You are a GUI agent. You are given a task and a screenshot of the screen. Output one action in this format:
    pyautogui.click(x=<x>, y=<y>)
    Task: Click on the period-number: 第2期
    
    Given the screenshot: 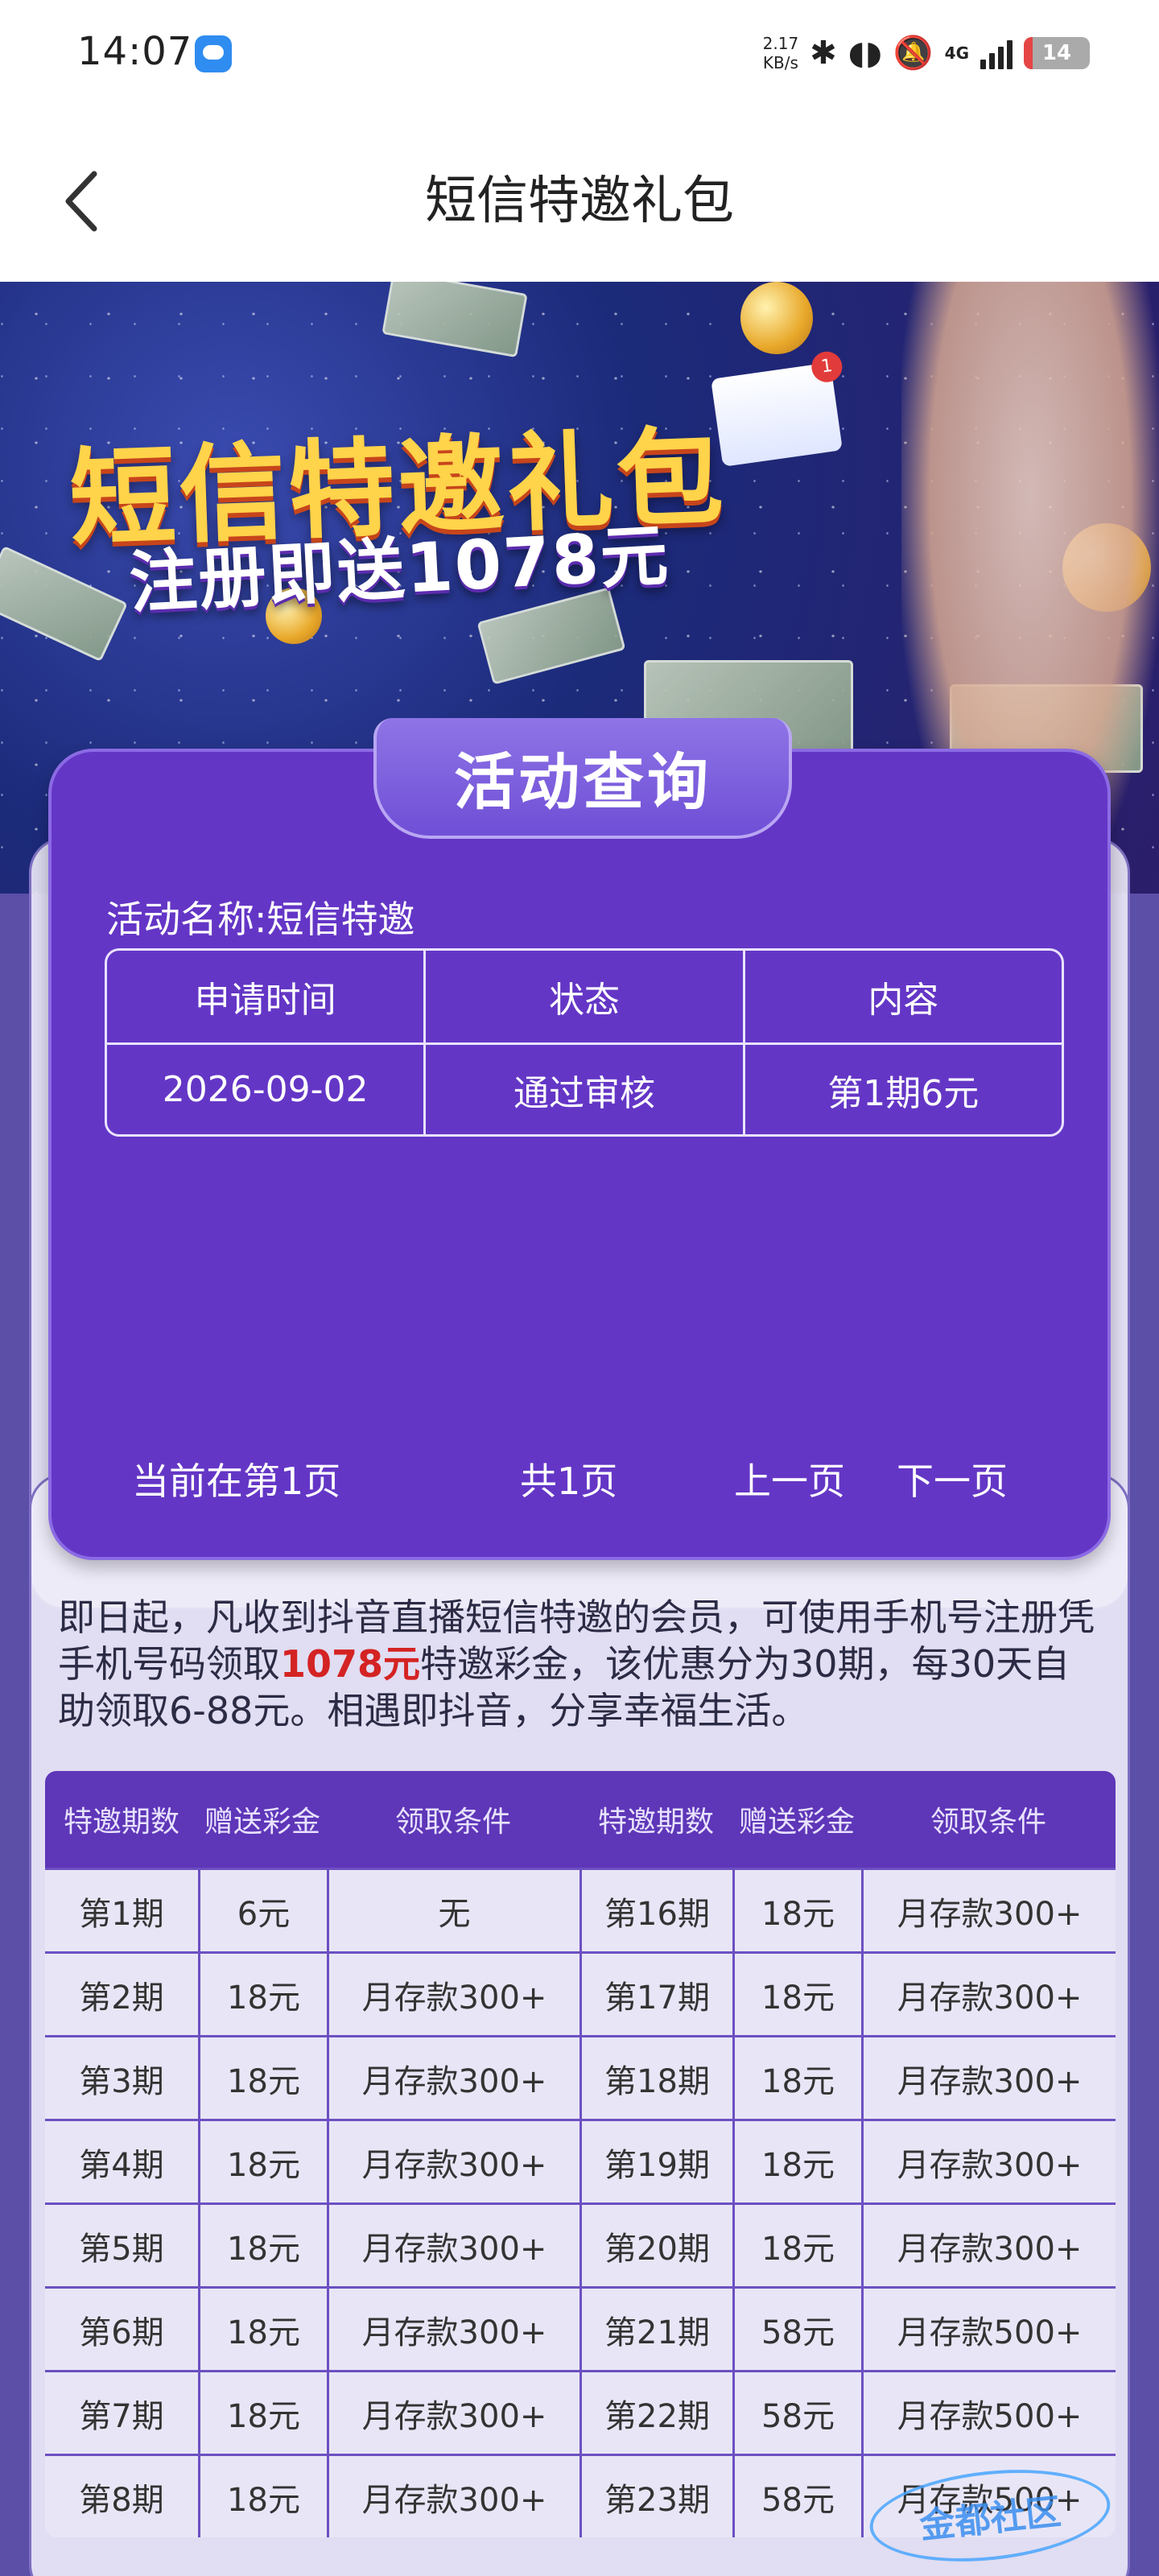 What is the action you would take?
    pyautogui.click(x=121, y=1998)
    